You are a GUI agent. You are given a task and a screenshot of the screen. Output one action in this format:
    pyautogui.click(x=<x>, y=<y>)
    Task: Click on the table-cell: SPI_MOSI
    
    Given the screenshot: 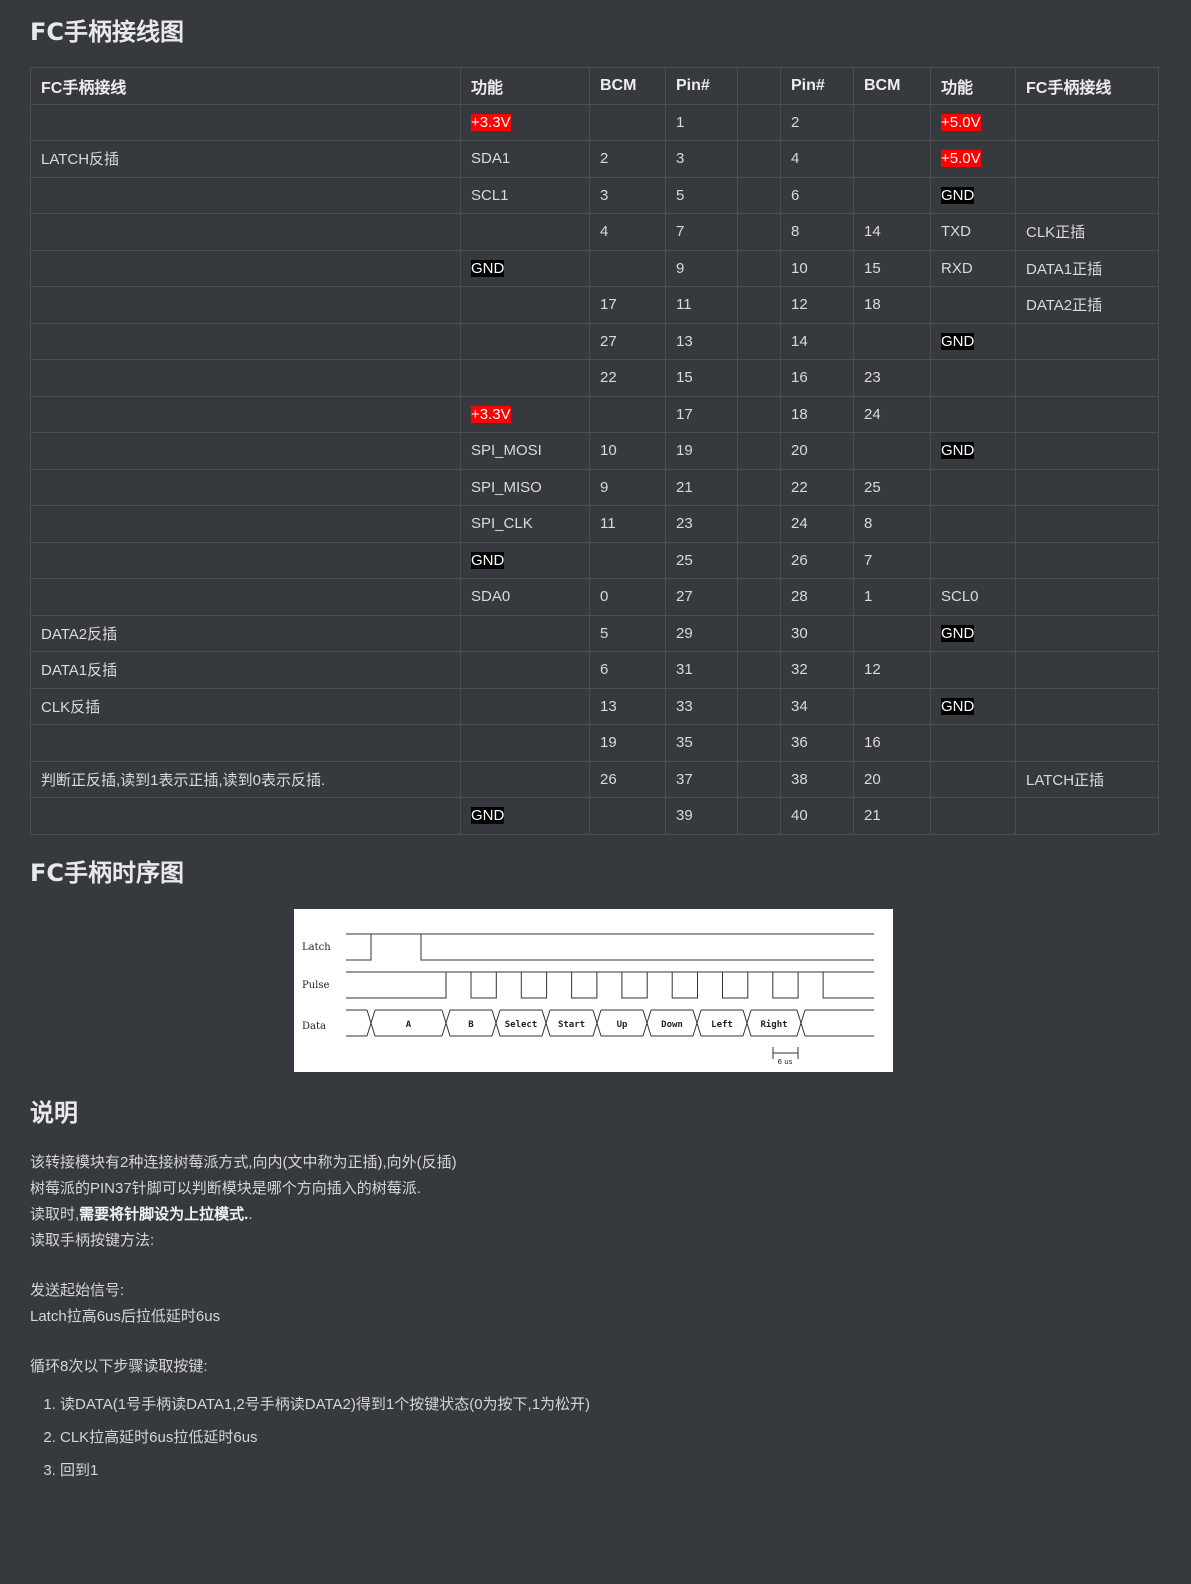 What is the action you would take?
    pyautogui.click(x=525, y=451)
    